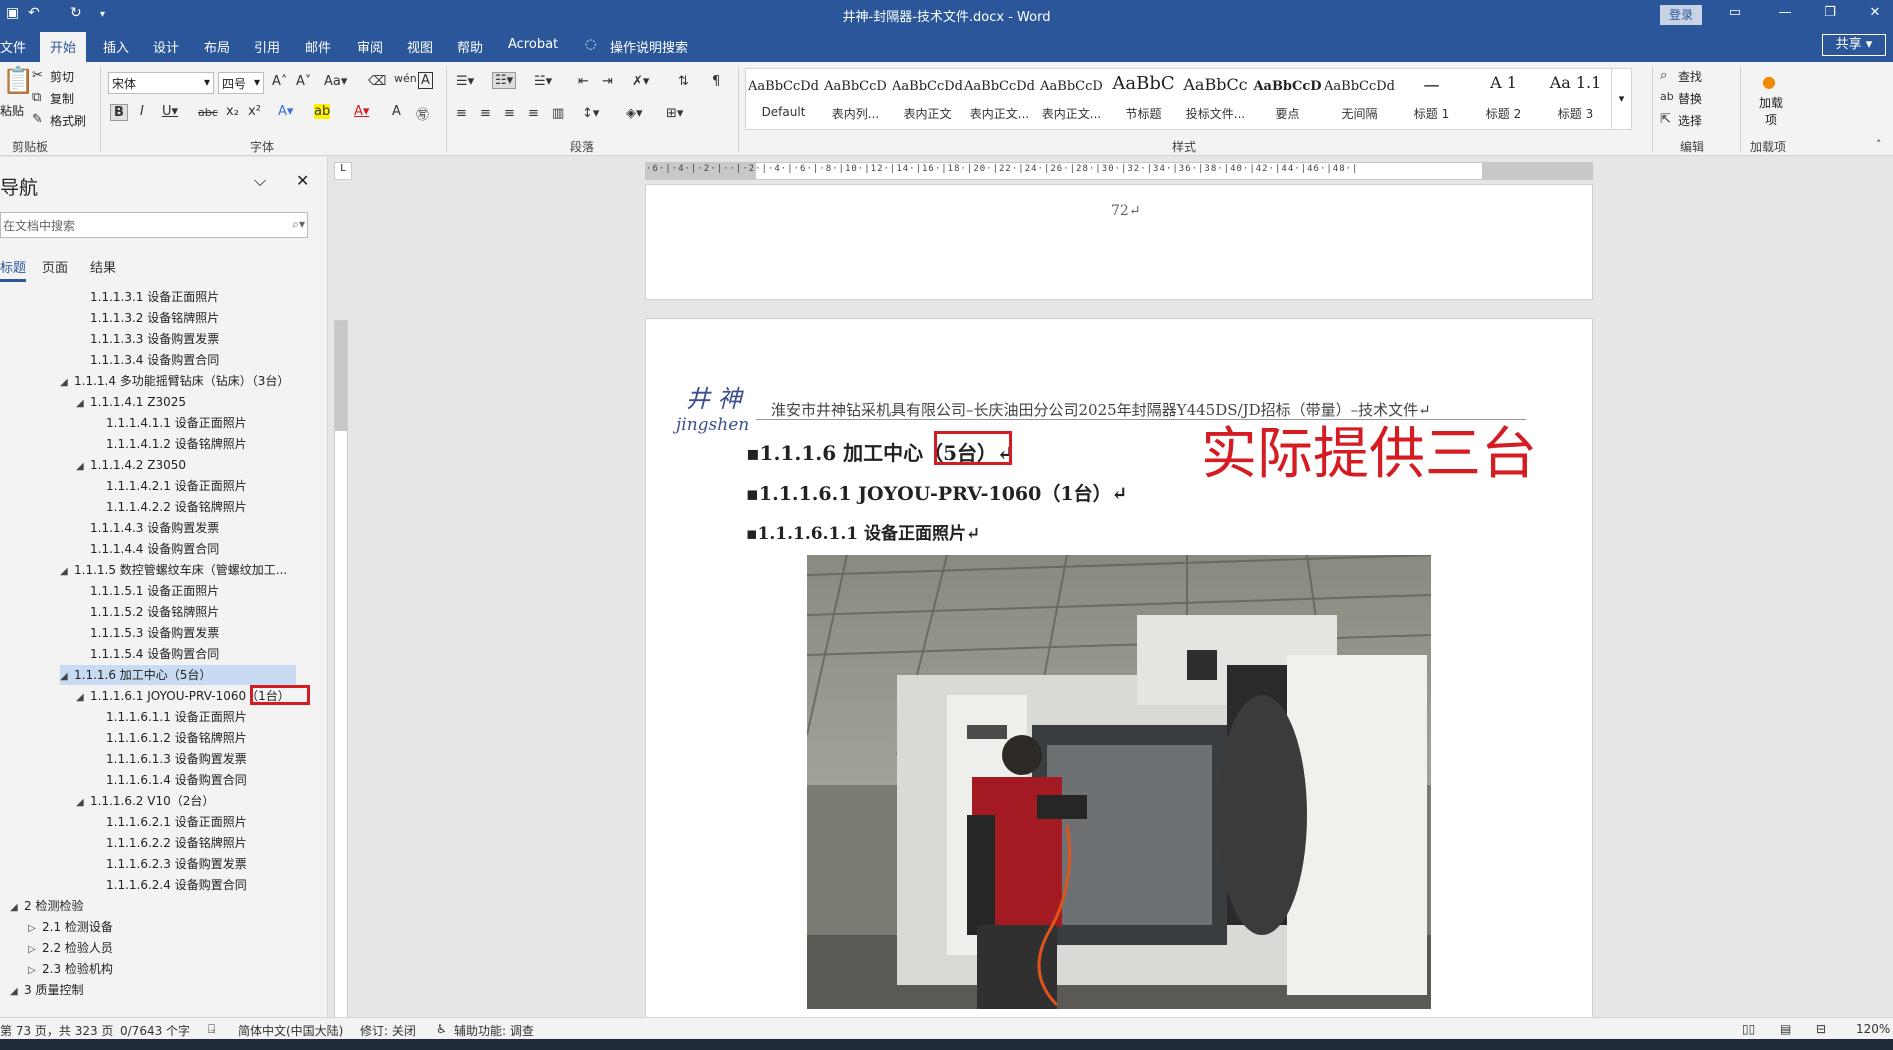  I want to click on tab-pages: 页面, so click(55, 266).